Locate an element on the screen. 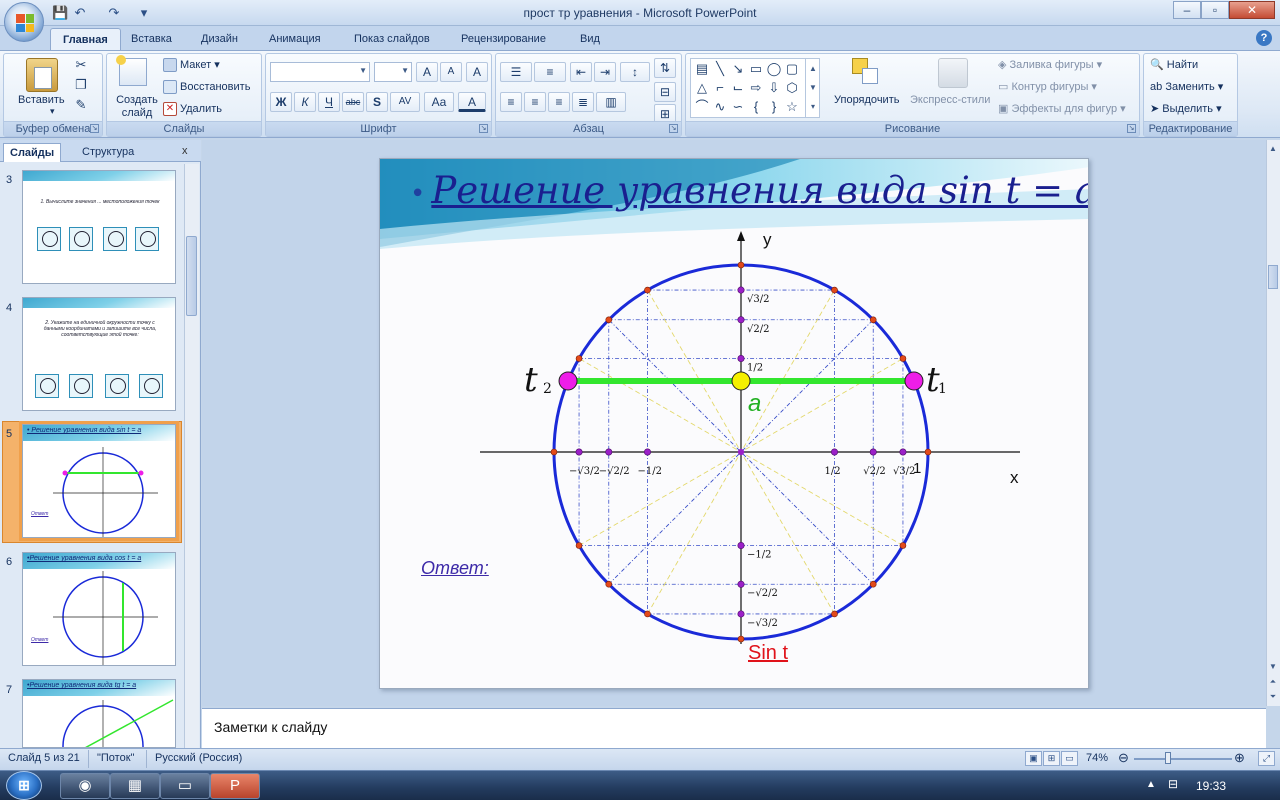  decrease-indent-button: ⇤ is located at coordinates (581, 72).